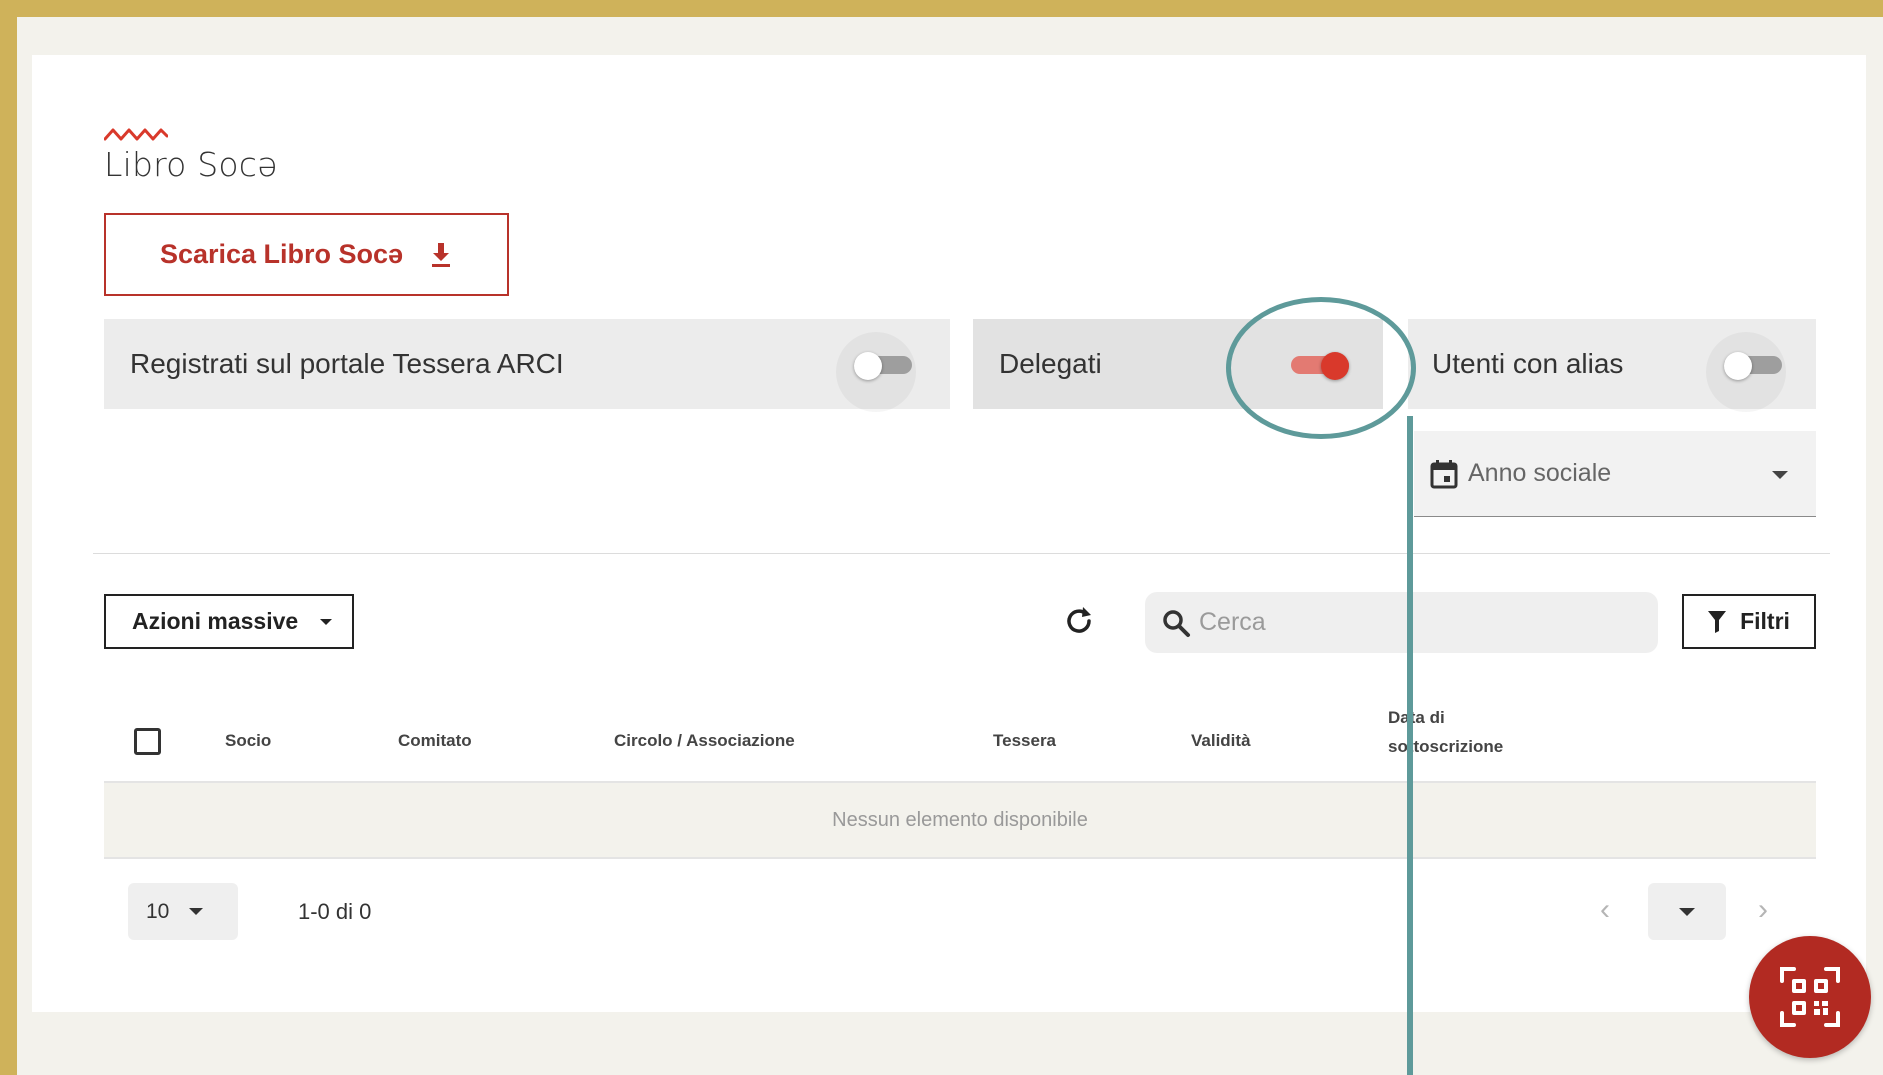  What do you see at coordinates (1178, 364) in the screenshot?
I see `toggle-panel-delegati: Delegati` at bounding box center [1178, 364].